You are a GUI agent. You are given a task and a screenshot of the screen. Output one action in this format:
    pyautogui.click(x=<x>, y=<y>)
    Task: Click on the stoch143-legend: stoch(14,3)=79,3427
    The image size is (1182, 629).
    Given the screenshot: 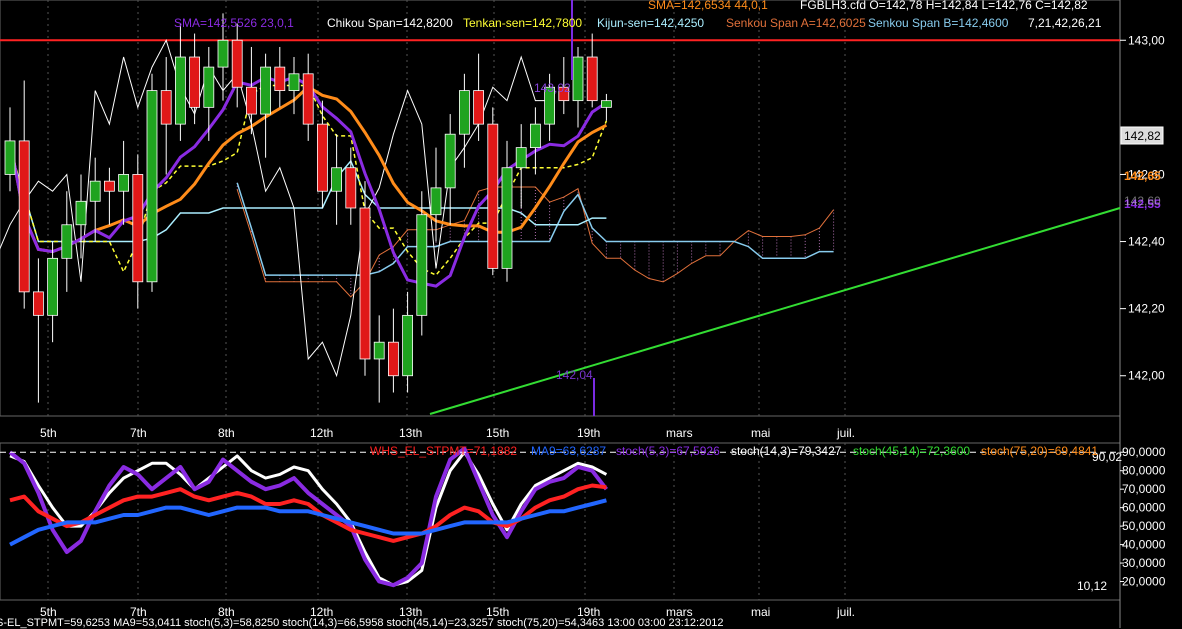 What is the action you would take?
    pyautogui.click(x=786, y=451)
    